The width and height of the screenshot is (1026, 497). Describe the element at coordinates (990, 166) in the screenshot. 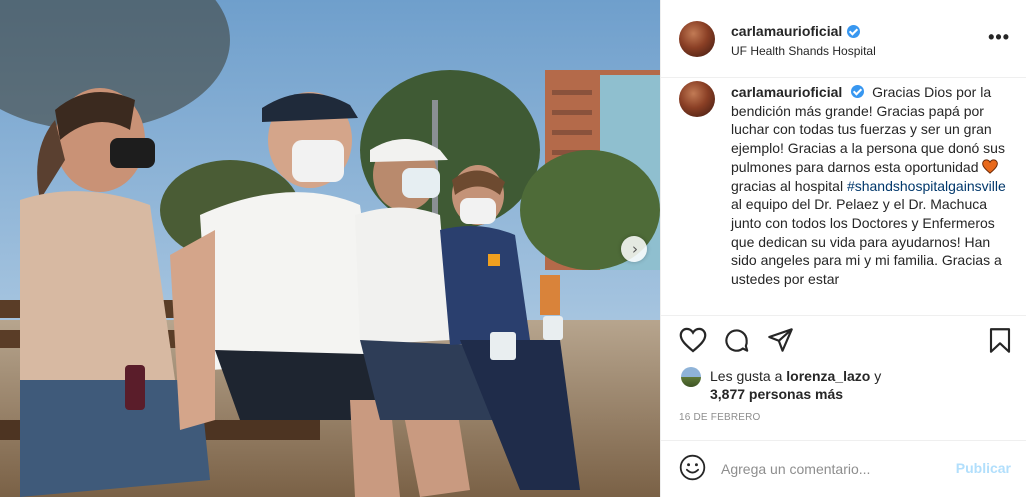

I see `orange-heart-emoji-icon` at that location.